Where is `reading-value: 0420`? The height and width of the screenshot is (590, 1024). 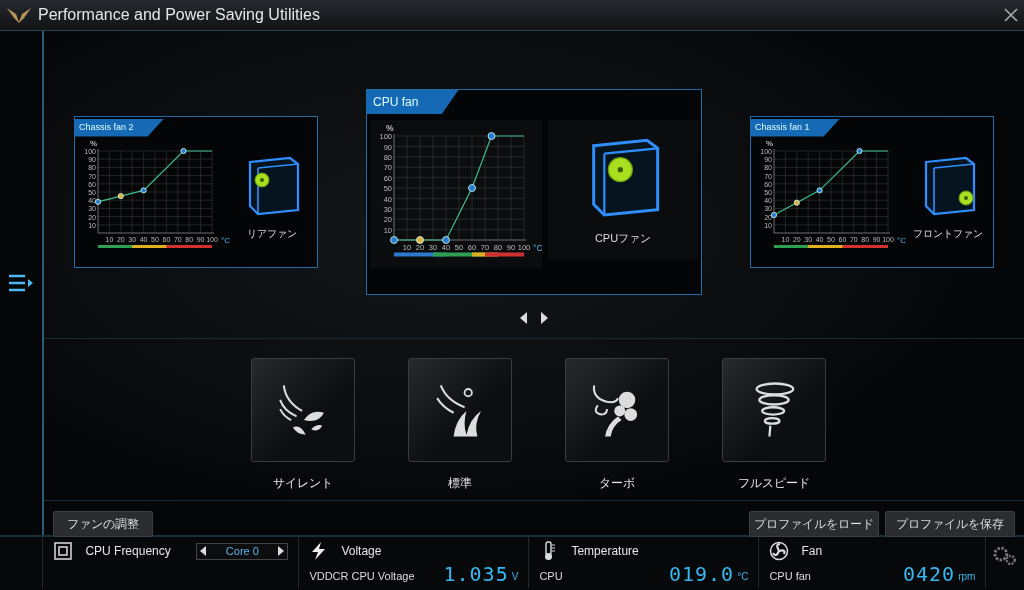
reading-value: 0420 is located at coordinates (929, 574).